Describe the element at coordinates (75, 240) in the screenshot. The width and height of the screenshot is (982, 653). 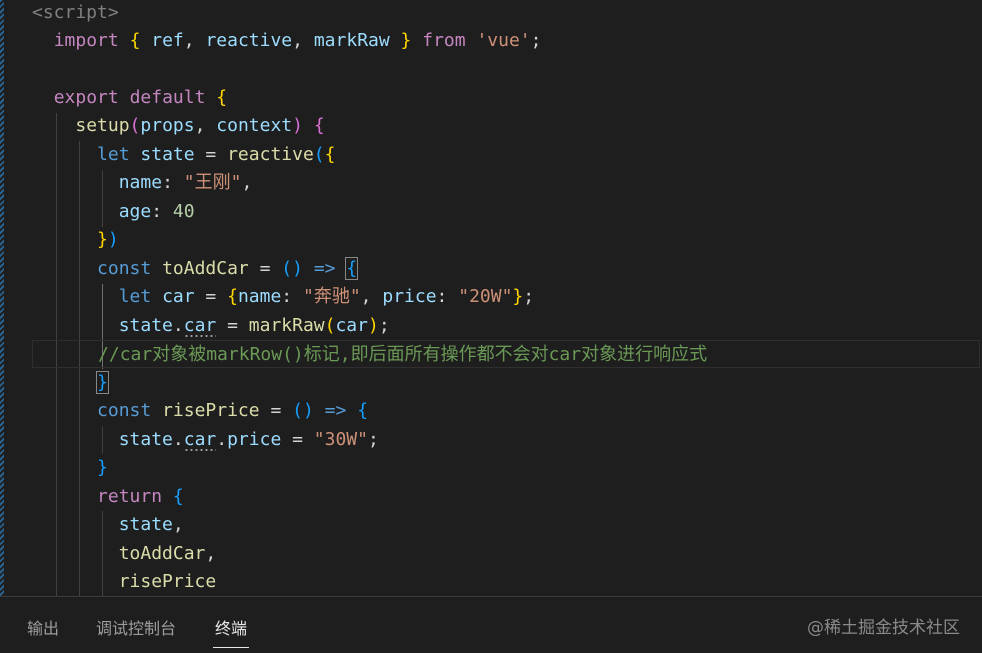
I see `code-line-9: })` at that location.